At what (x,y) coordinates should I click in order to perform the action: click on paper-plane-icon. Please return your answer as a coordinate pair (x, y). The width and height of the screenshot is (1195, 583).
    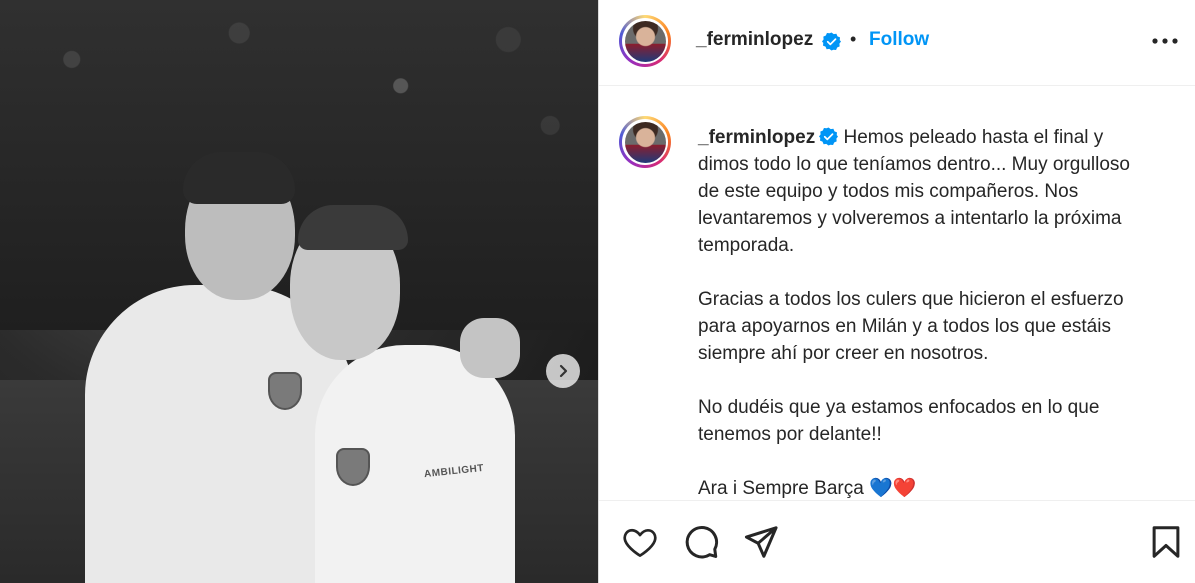
    Looking at the image, I should click on (761, 542).